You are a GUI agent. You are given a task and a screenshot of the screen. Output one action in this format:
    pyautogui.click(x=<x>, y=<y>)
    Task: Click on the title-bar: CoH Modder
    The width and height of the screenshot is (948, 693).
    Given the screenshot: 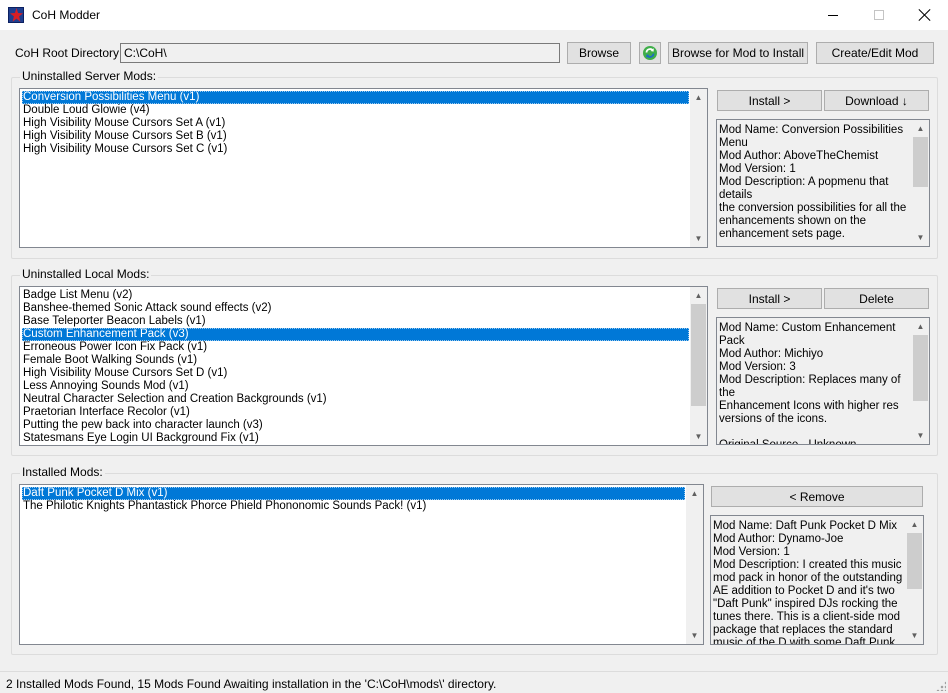 What is the action you would take?
    pyautogui.click(x=474, y=15)
    